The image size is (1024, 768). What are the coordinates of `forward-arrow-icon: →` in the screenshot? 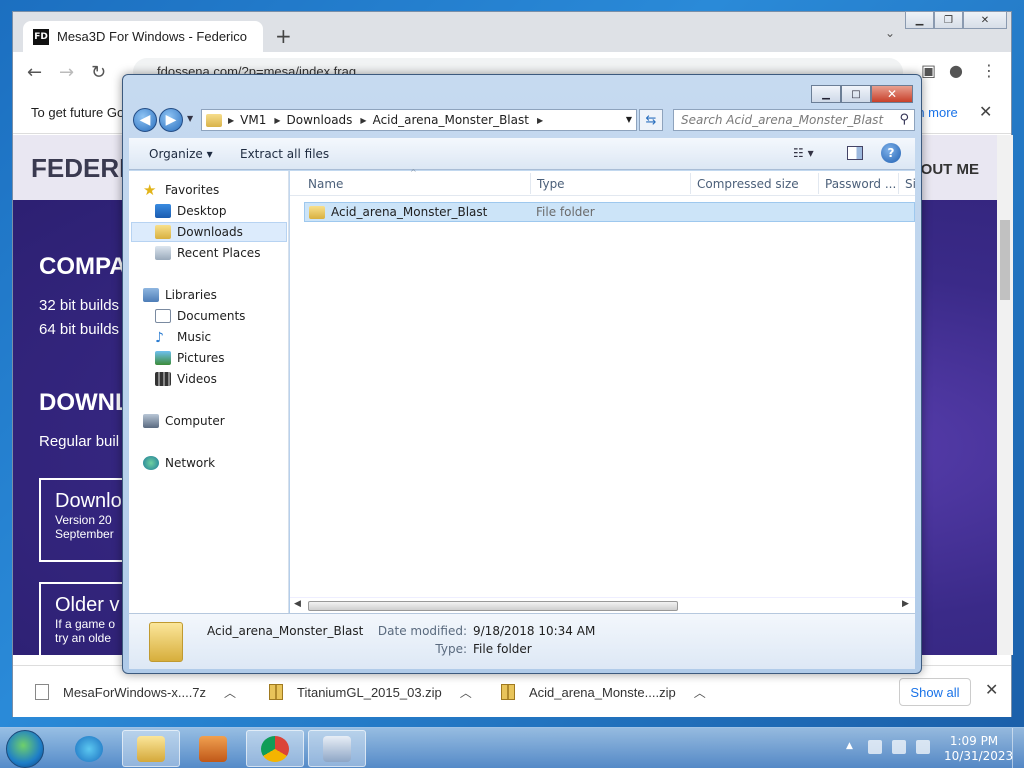 It's located at (66, 72).